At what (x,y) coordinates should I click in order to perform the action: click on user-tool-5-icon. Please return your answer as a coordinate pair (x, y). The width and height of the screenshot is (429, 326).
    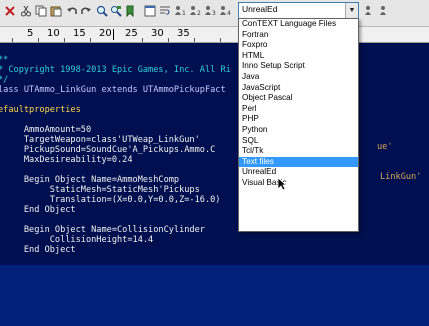
    Looking at the image, I should click on (371, 11).